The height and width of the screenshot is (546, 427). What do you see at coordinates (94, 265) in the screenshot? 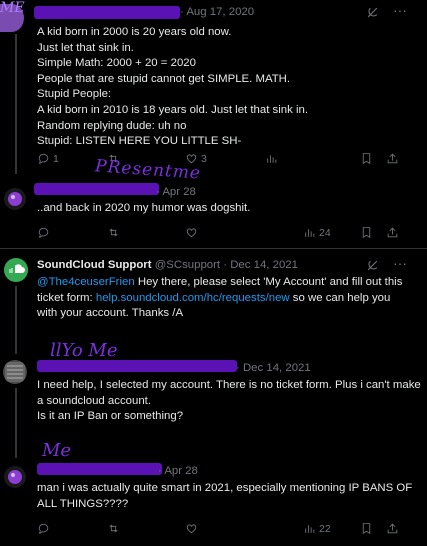
I see `display-name: SoundCloud Support` at bounding box center [94, 265].